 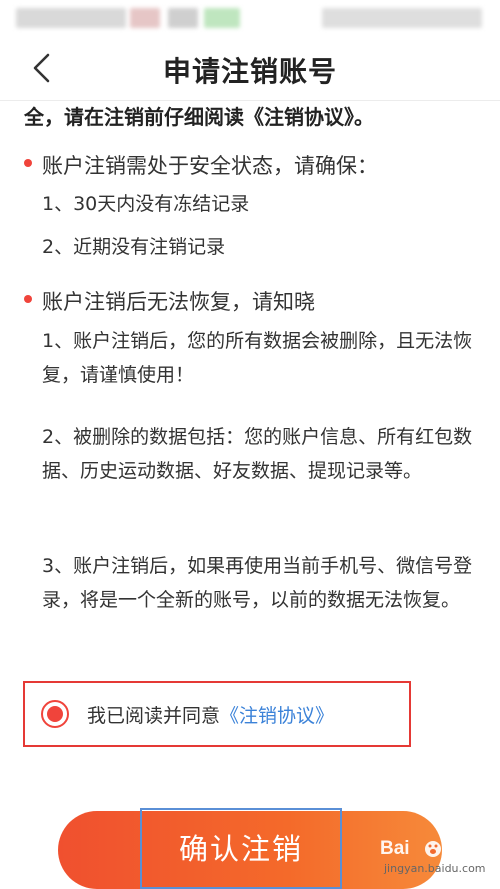 What do you see at coordinates (210, 166) in the screenshot?
I see `section-title-safety: 账户注销需处于安全状态，请确保：` at bounding box center [210, 166].